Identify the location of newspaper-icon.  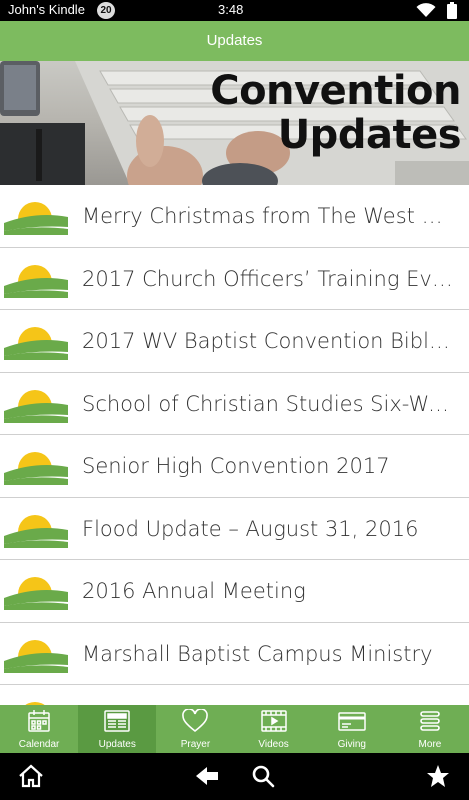
(117, 721).